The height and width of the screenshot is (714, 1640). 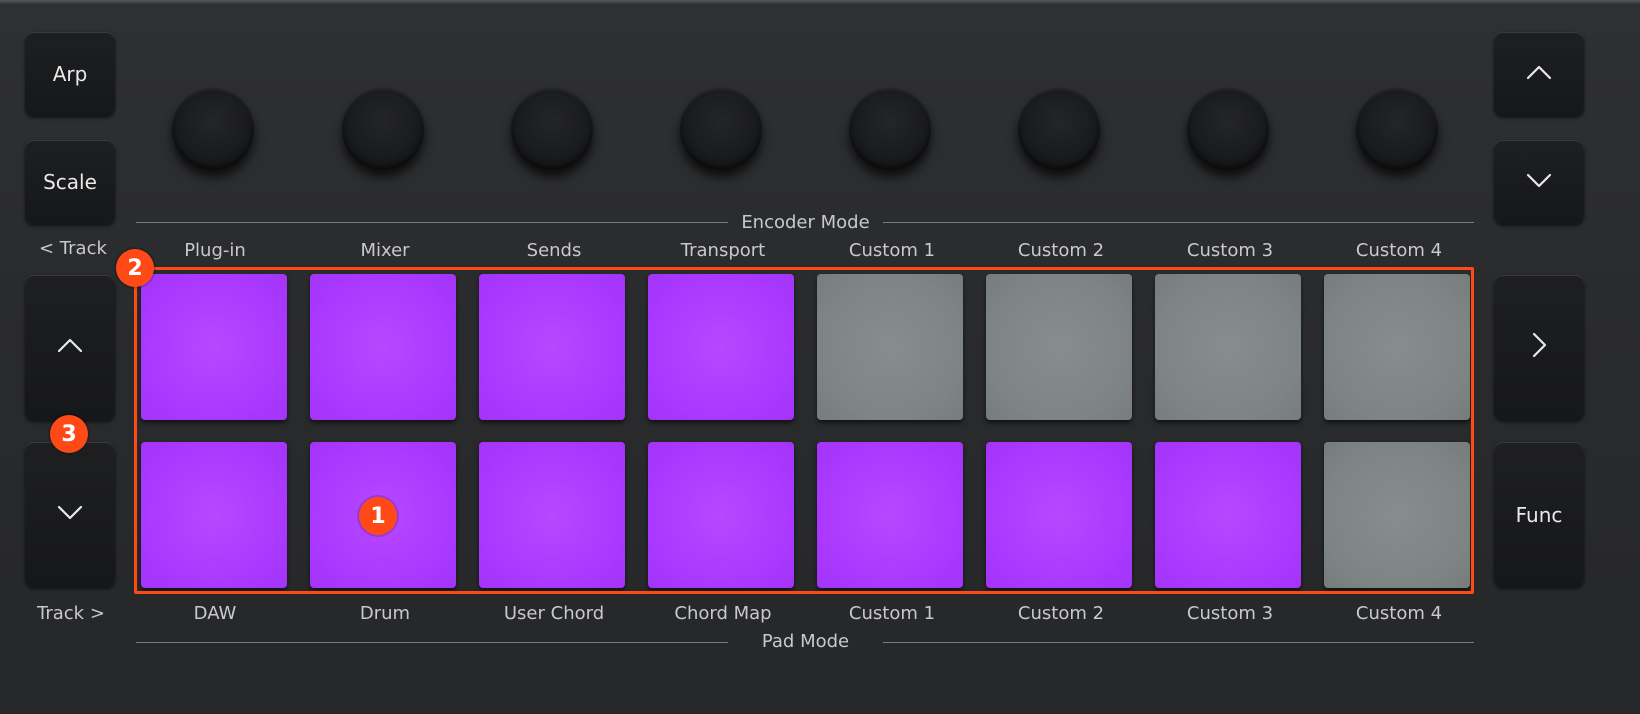 I want to click on encoder-mode-label: Custom 3, so click(x=1230, y=250).